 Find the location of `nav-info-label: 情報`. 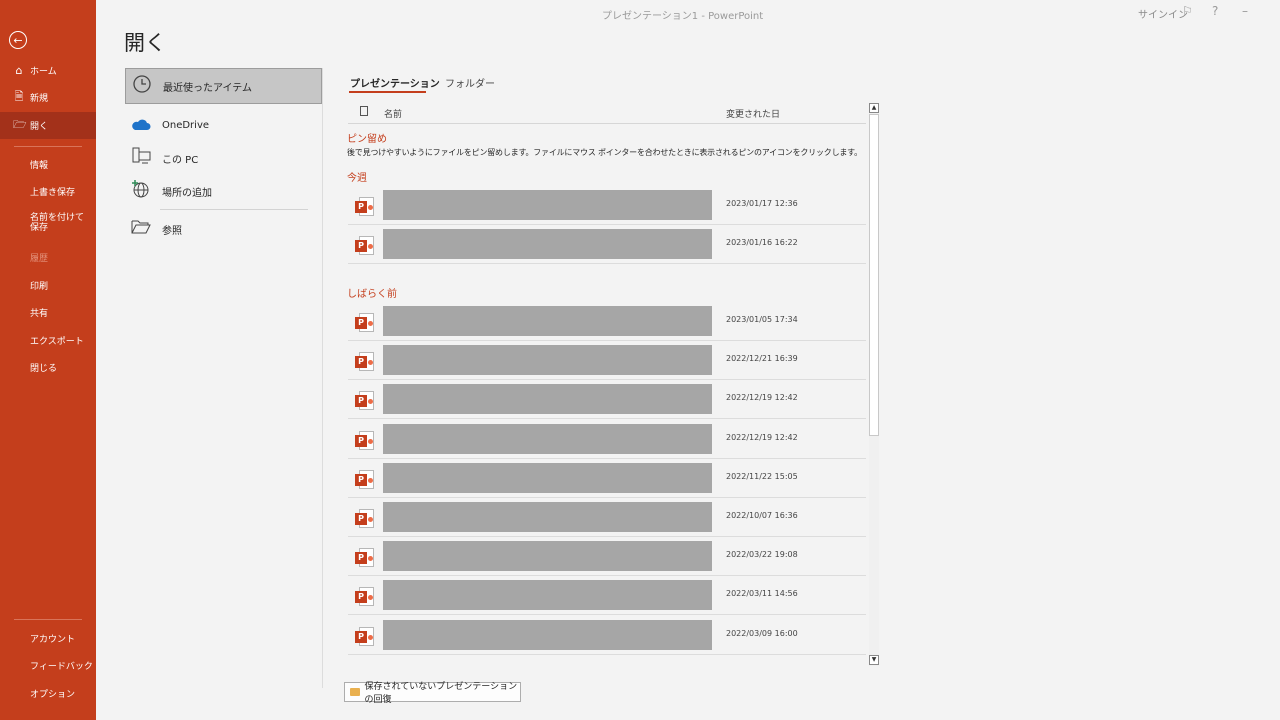

nav-info-label: 情報 is located at coordinates (39, 166).